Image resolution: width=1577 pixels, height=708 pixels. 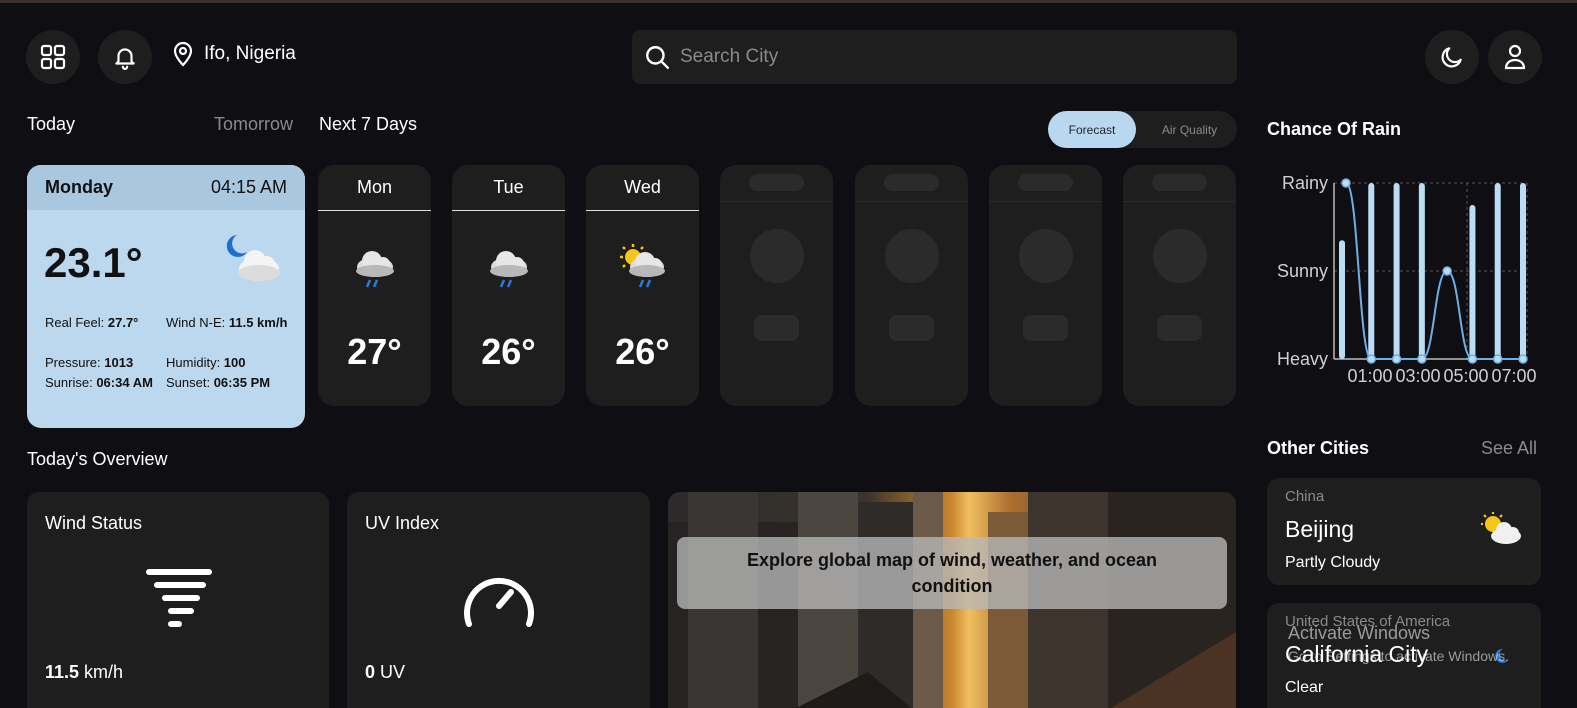 What do you see at coordinates (508, 188) in the screenshot?
I see `day-name: Tue` at bounding box center [508, 188].